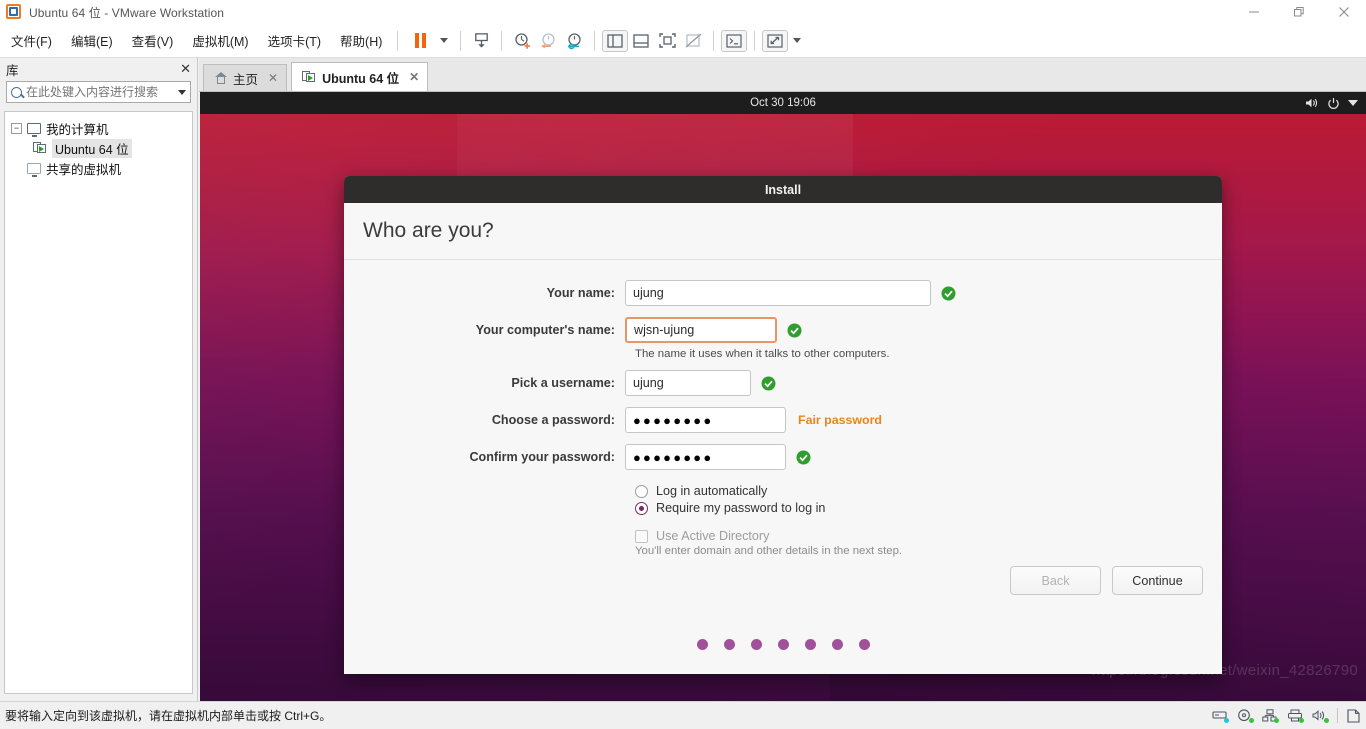 Image resolution: width=1366 pixels, height=729 pixels. I want to click on gnome-clock: Oct 30 19:06, so click(783, 103).